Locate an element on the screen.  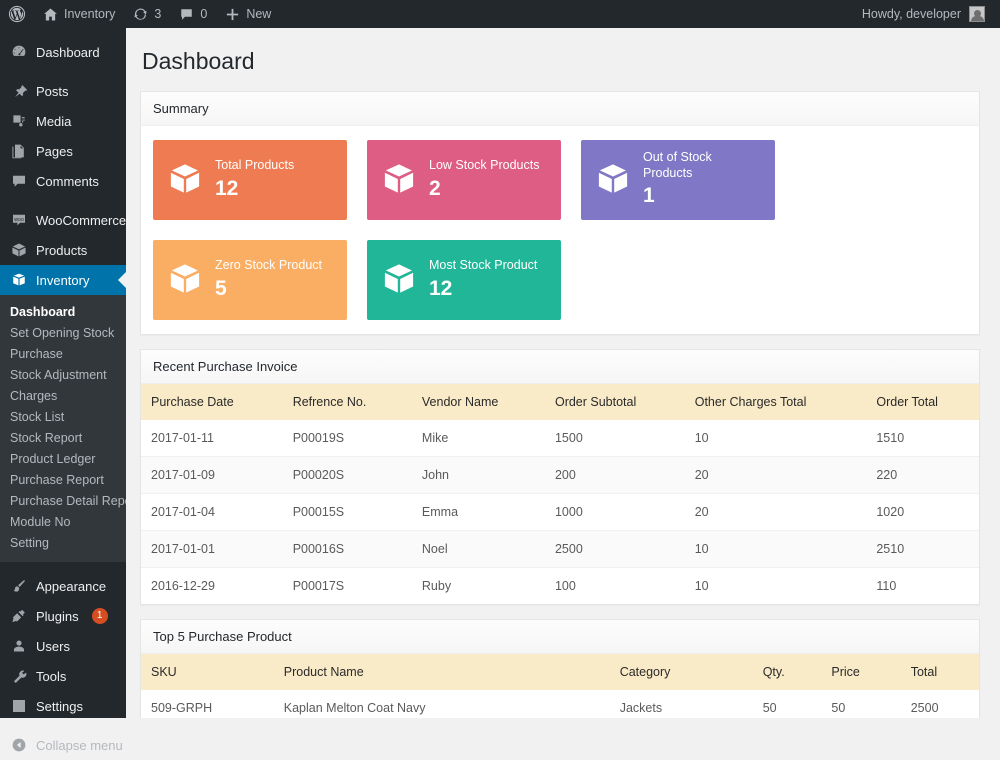
updates-menu: 3 is located at coordinates (147, 14).